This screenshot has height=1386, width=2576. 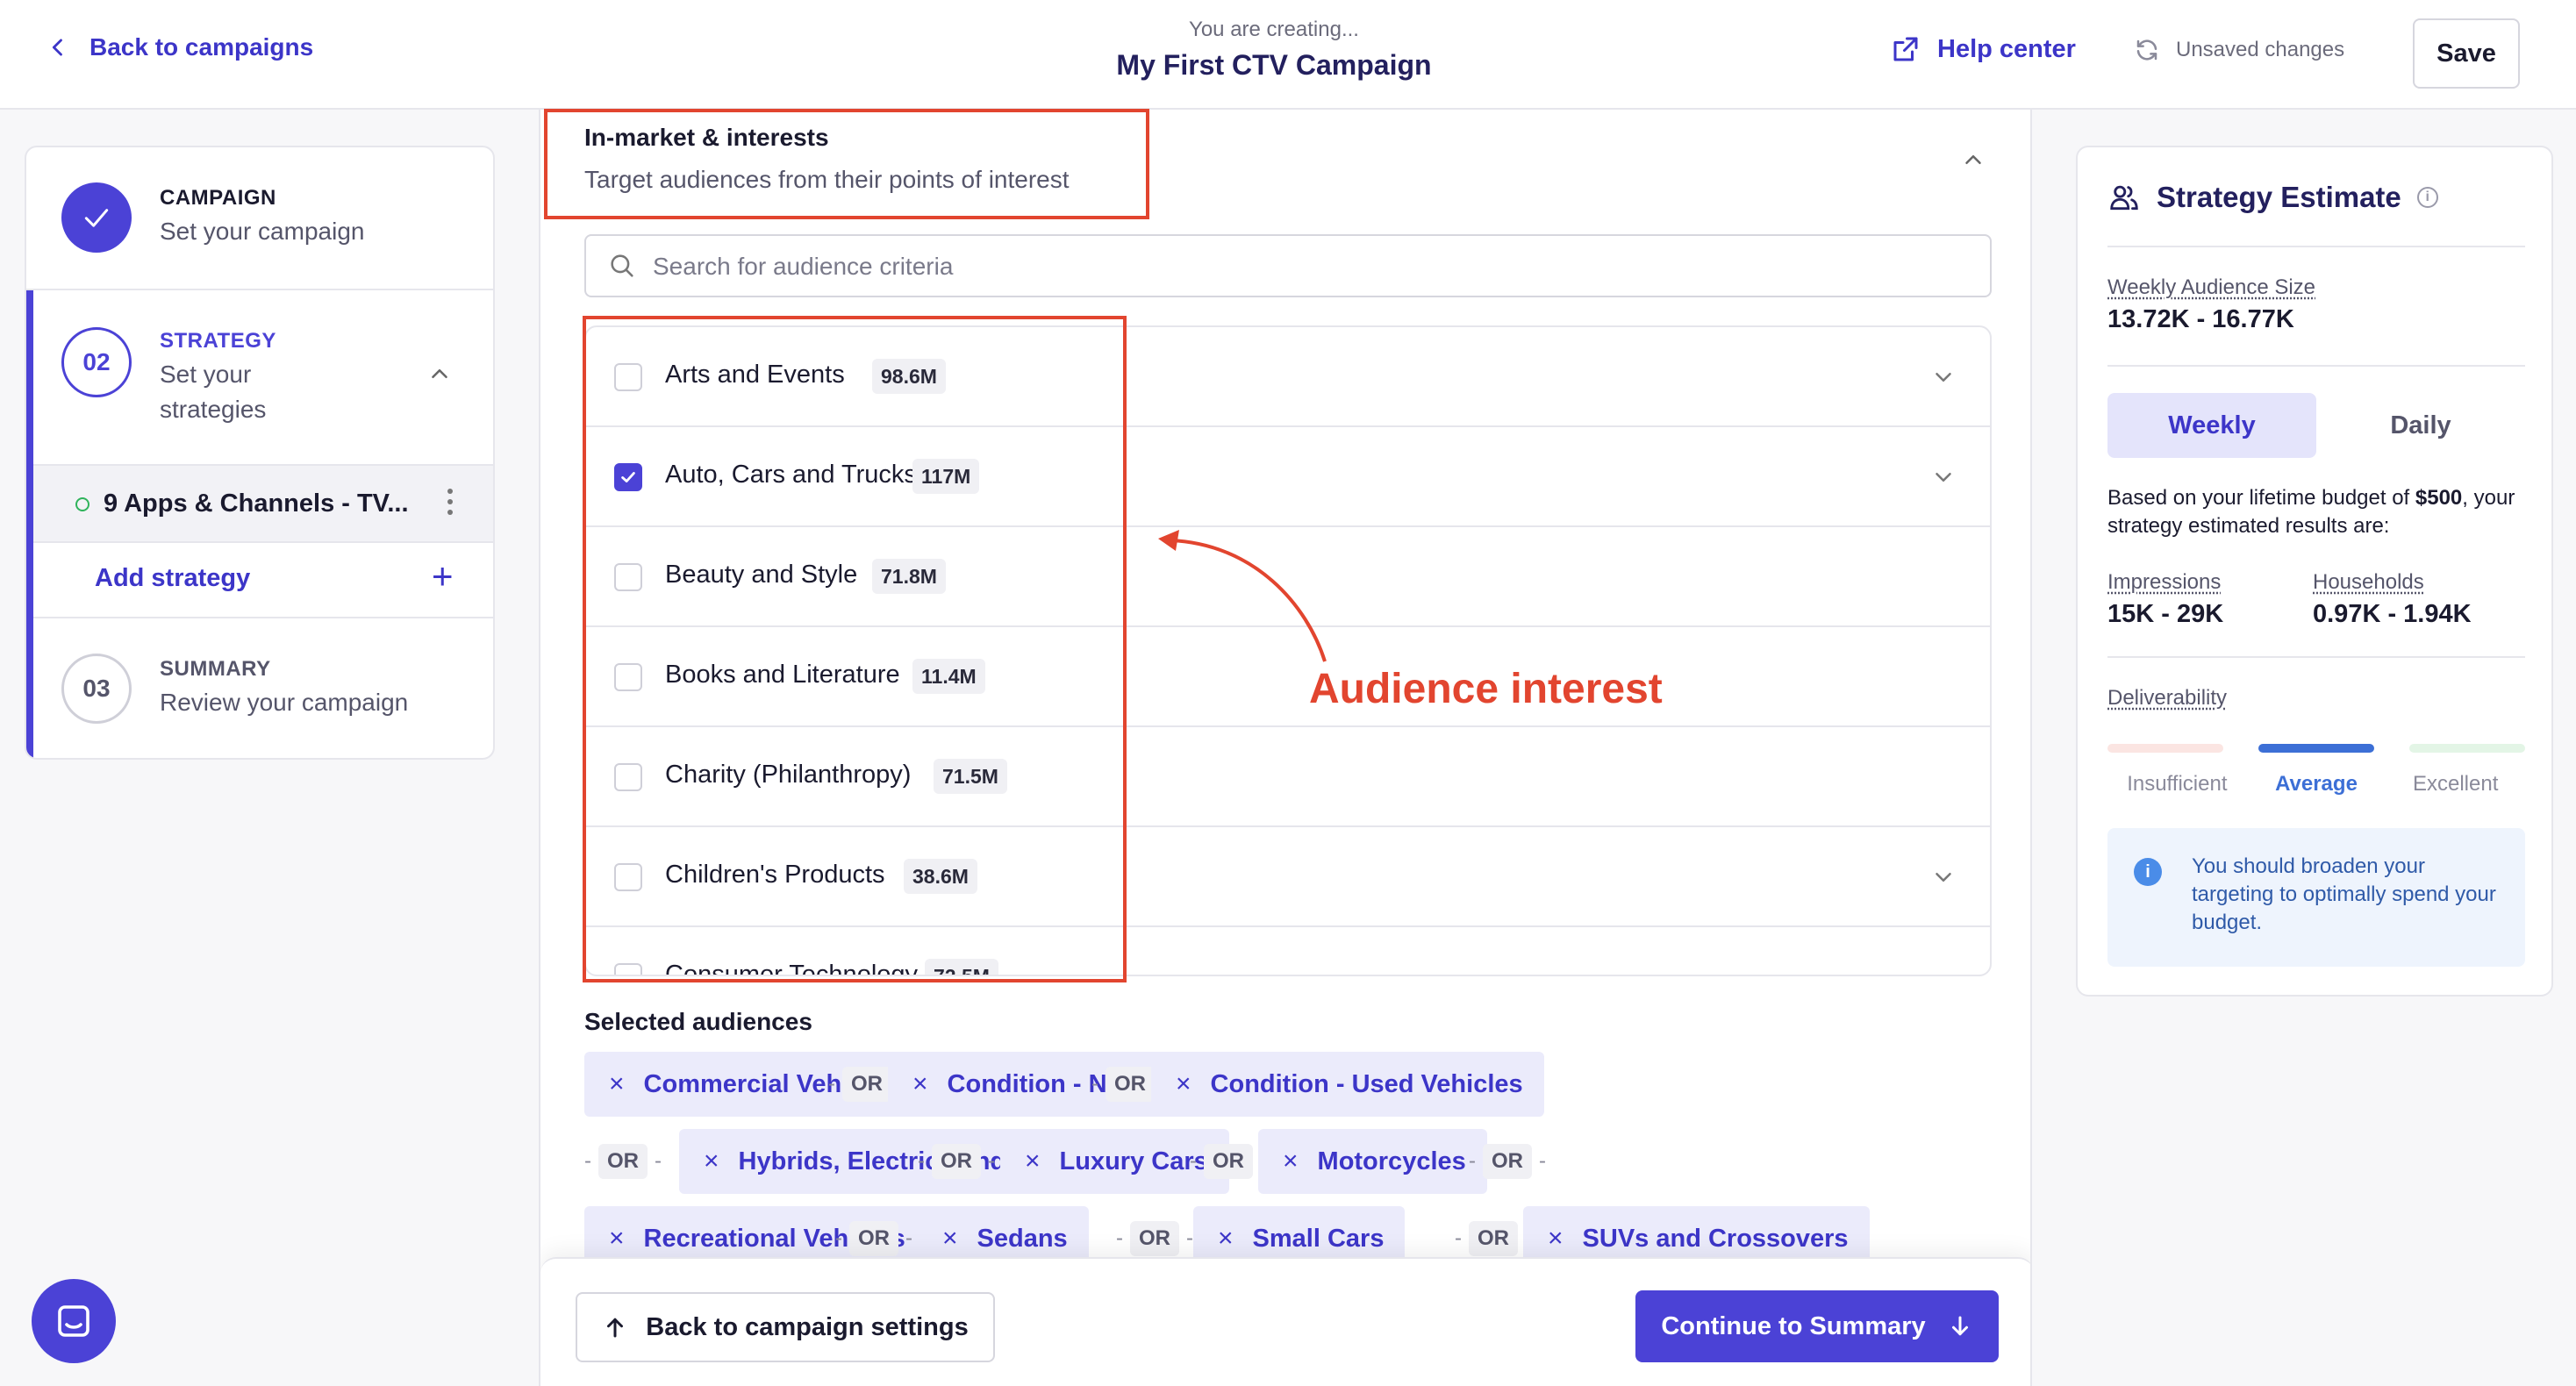 What do you see at coordinates (1391, 1161) in the screenshot?
I see `chip-label: Motorcycles` at bounding box center [1391, 1161].